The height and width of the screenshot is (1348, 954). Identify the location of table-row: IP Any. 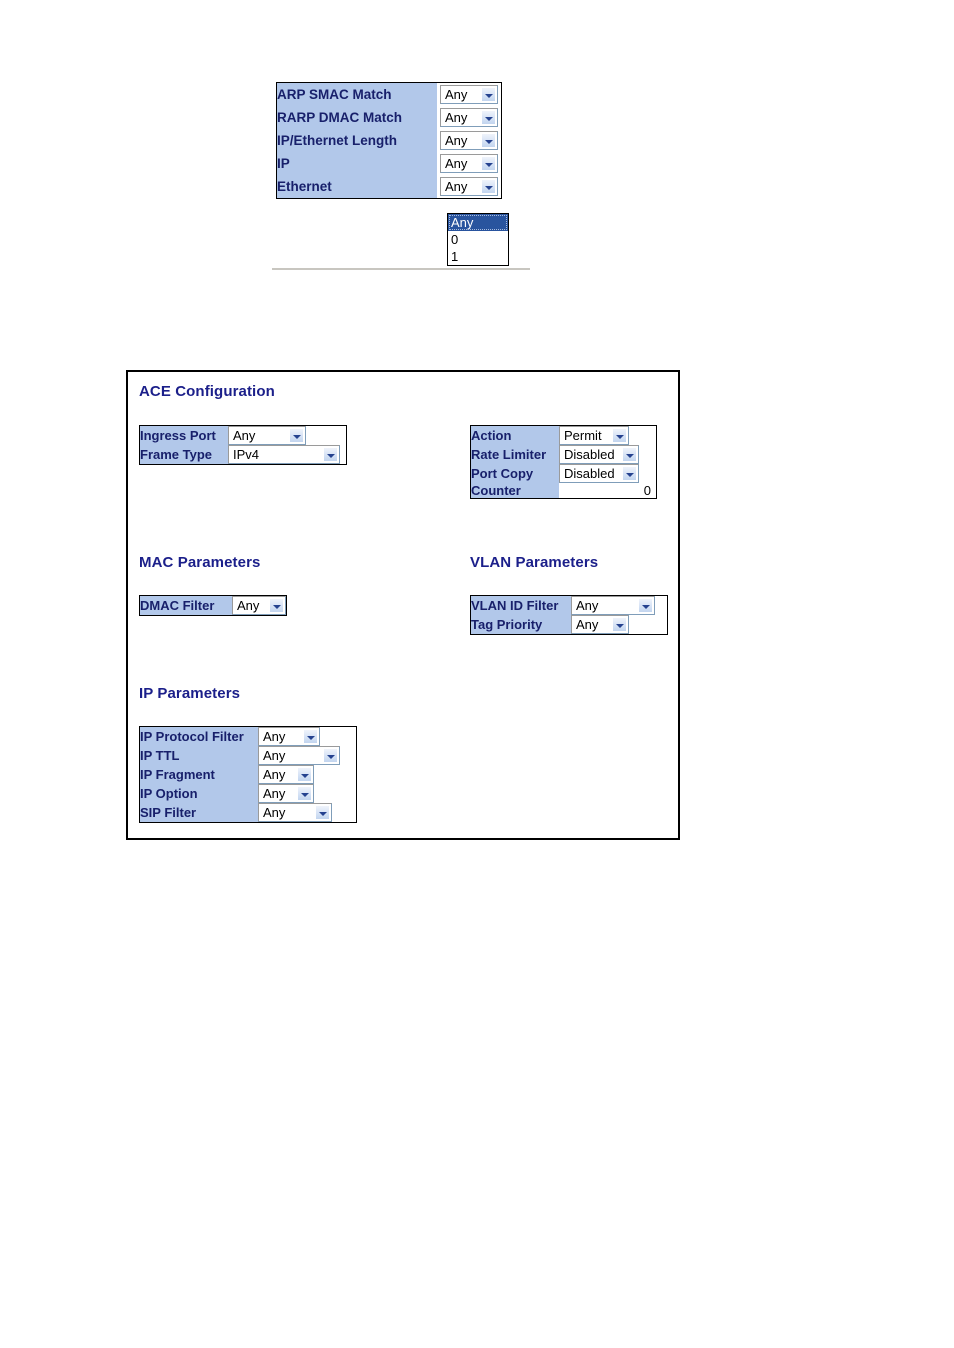
(389, 163).